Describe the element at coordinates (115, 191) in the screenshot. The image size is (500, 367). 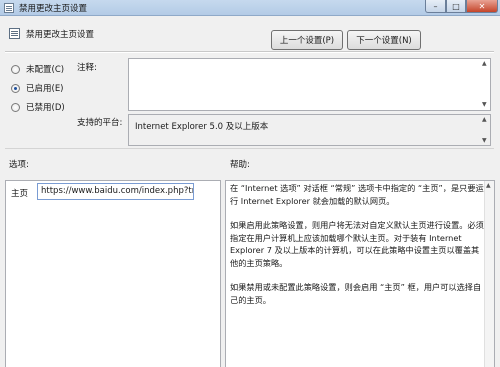
I see `homepage-url-input: https://www.baidu.com/index.php?tn` at that location.